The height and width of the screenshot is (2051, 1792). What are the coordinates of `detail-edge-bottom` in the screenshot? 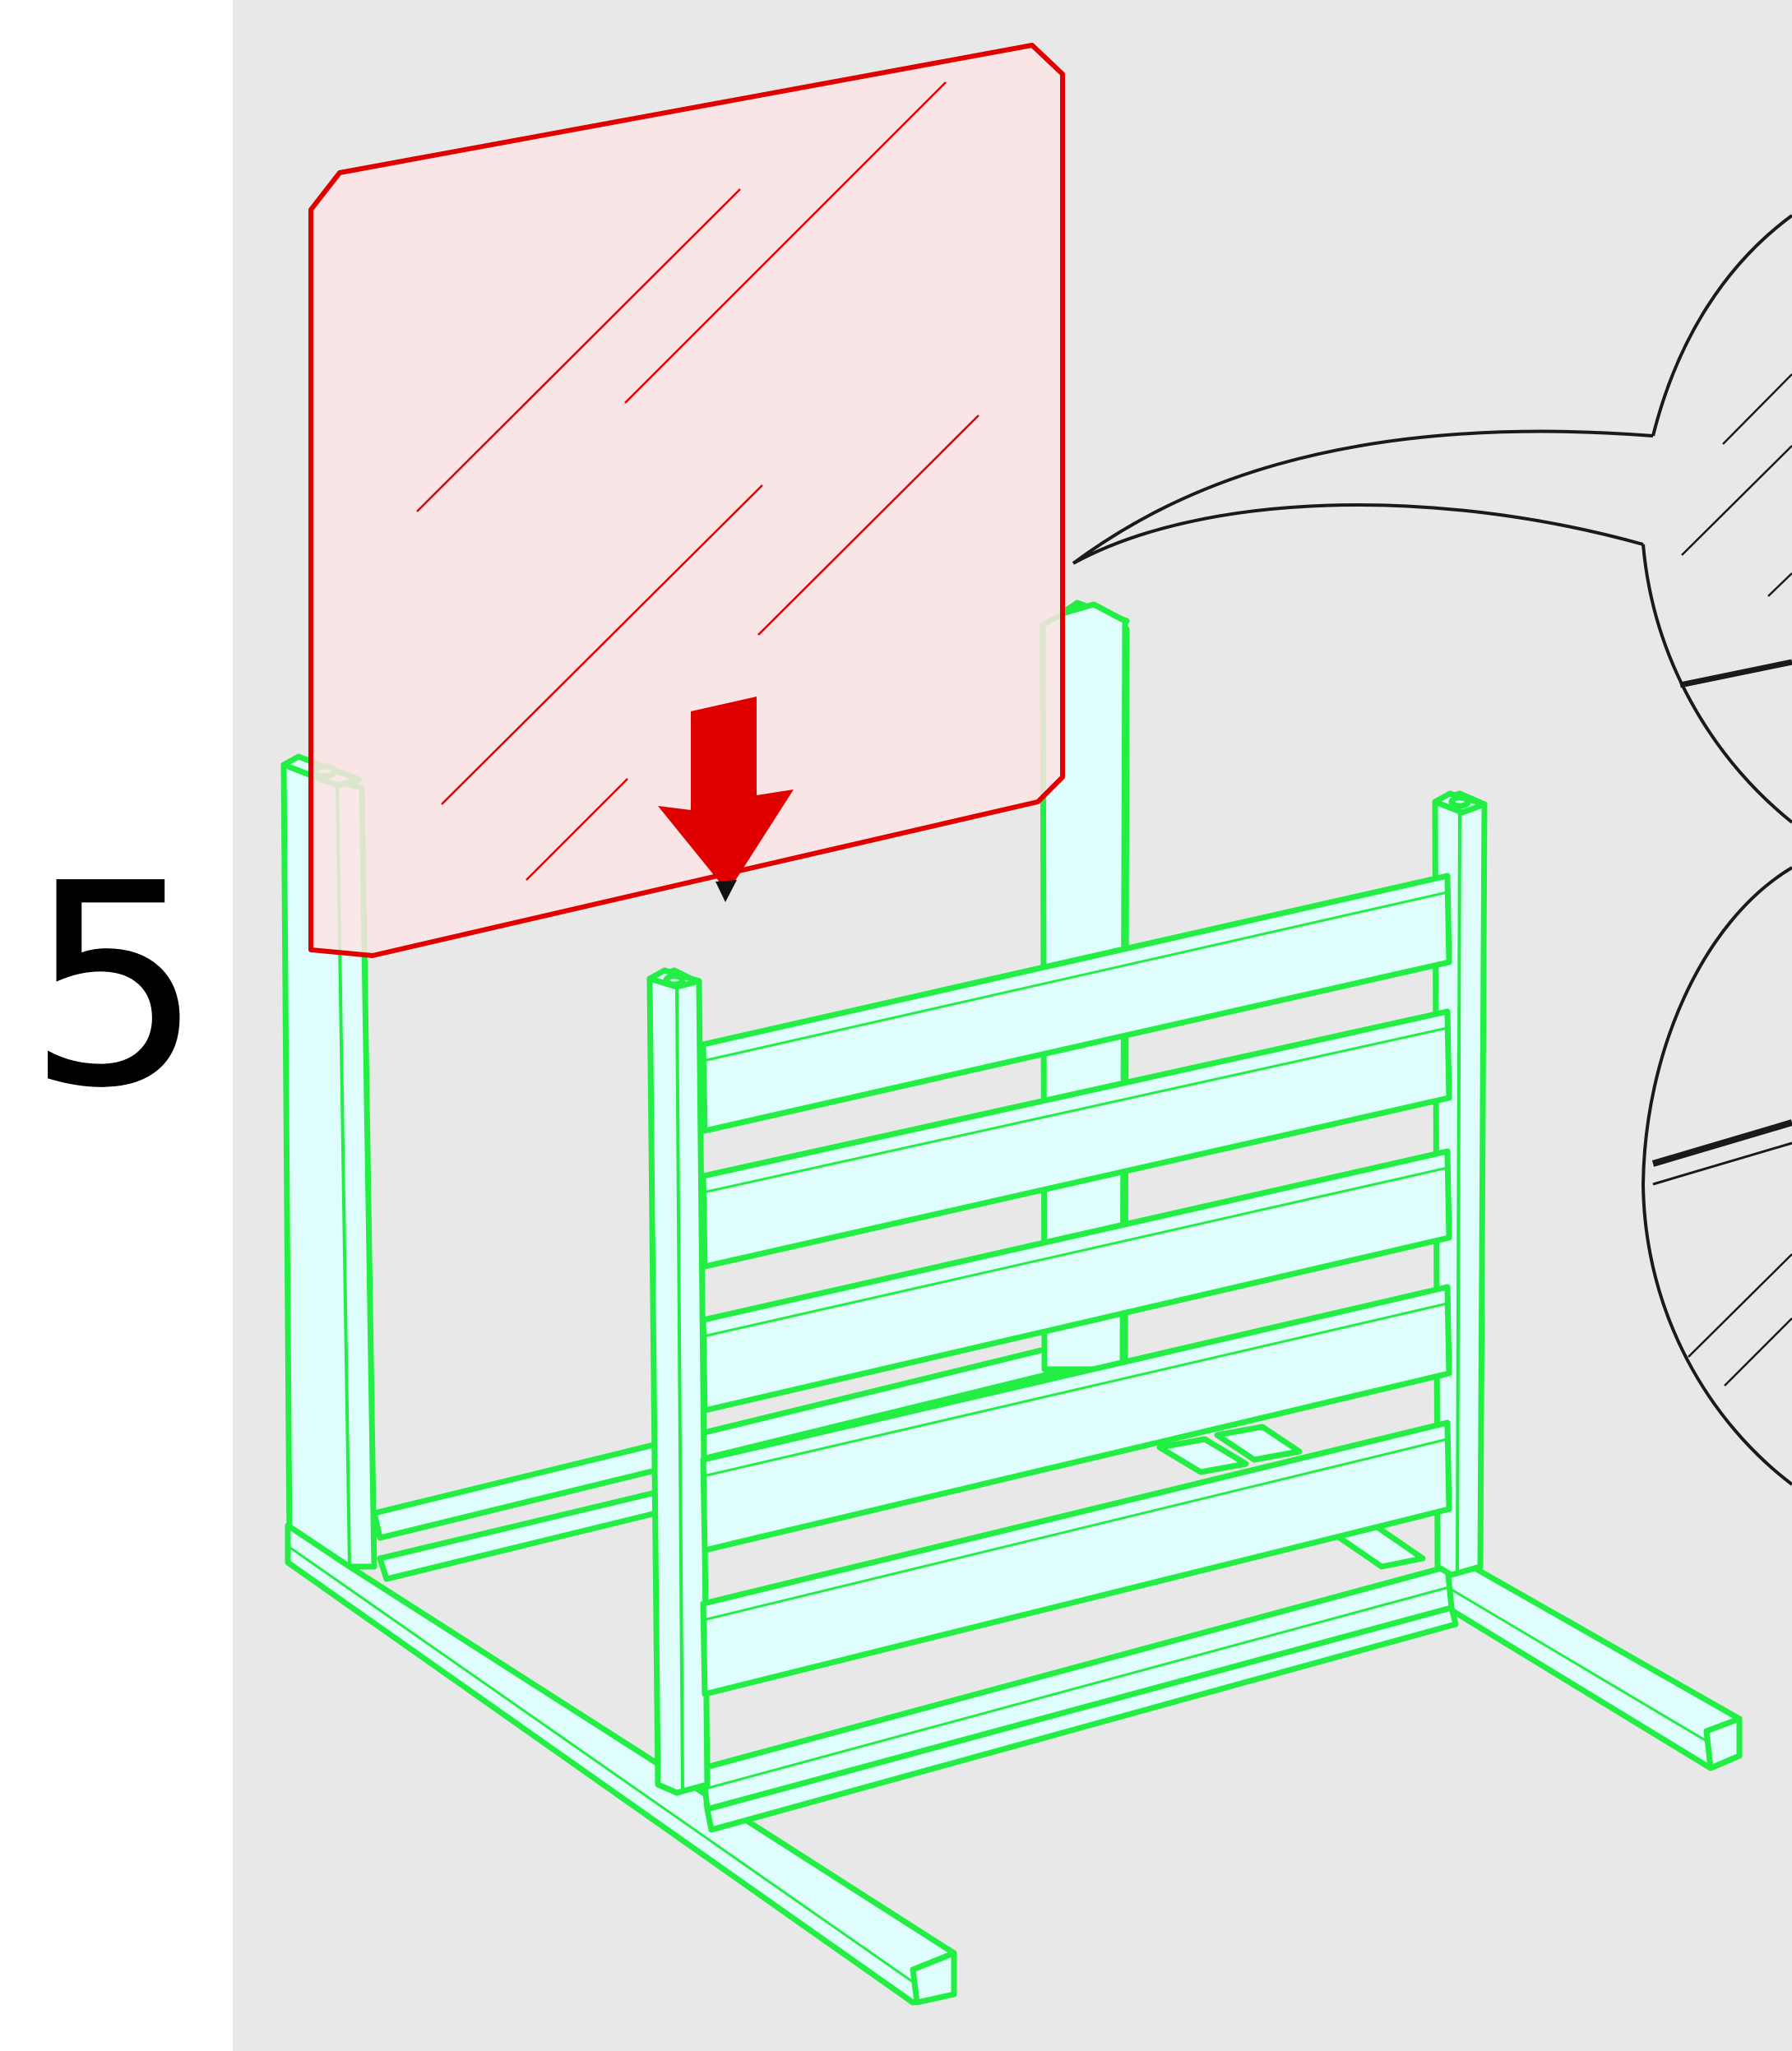 It's located at (1721, 1143).